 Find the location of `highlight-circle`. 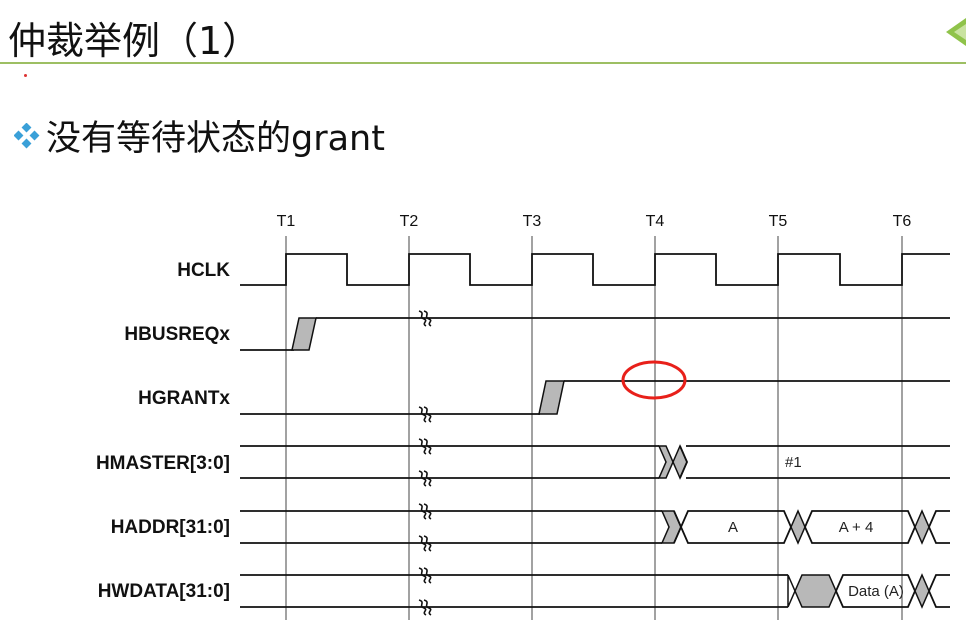

highlight-circle is located at coordinates (654, 380).